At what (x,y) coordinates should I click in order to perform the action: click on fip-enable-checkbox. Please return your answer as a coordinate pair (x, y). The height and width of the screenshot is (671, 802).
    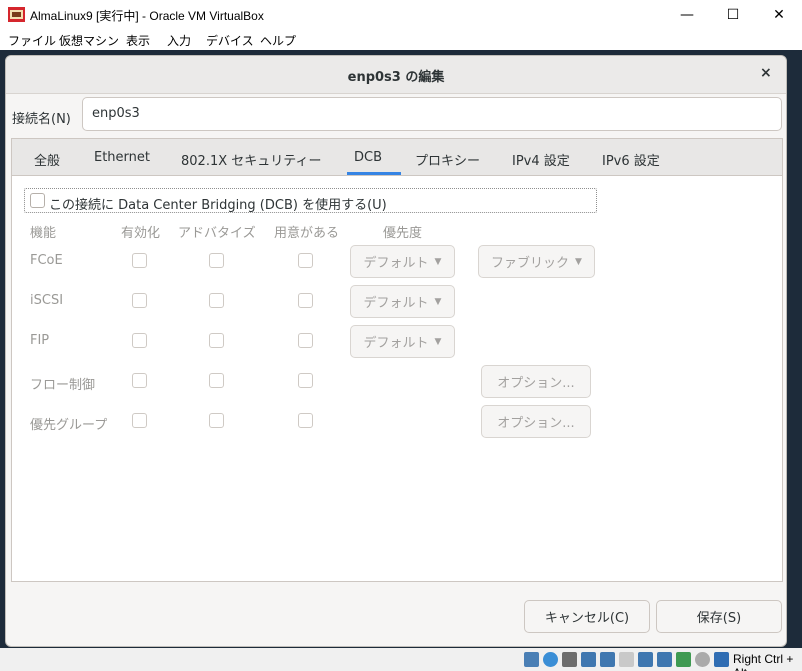
    Looking at the image, I should click on (139, 340).